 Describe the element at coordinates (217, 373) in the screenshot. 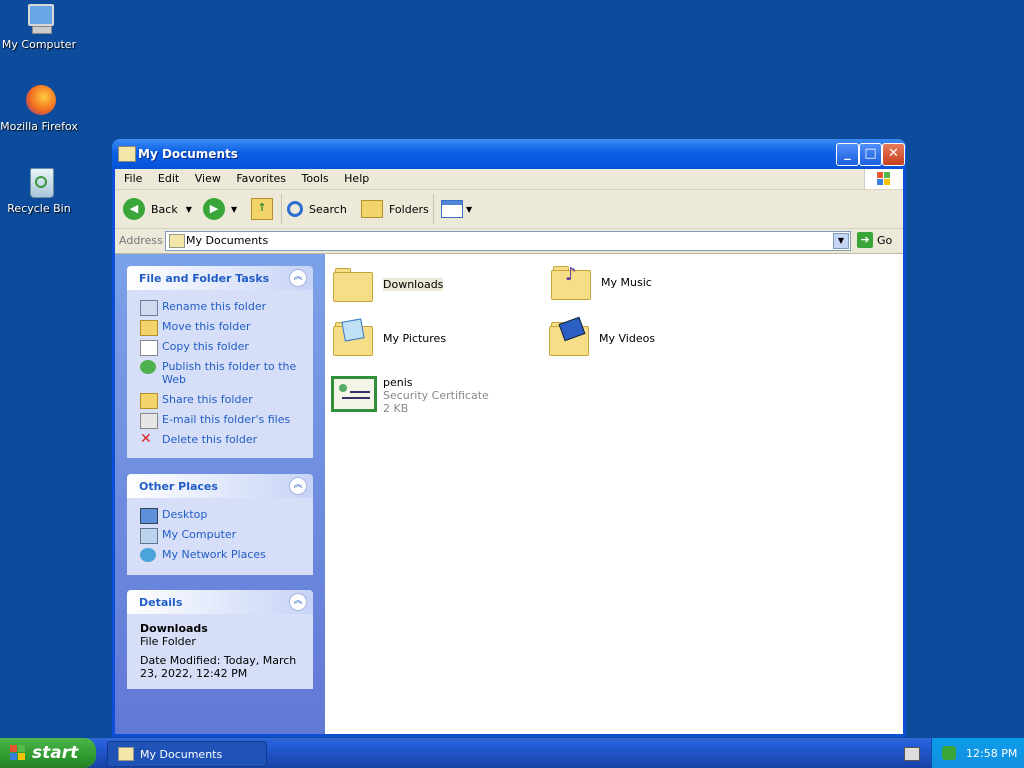

I see `task-publish-folder: Publish this folder to the Web` at that location.